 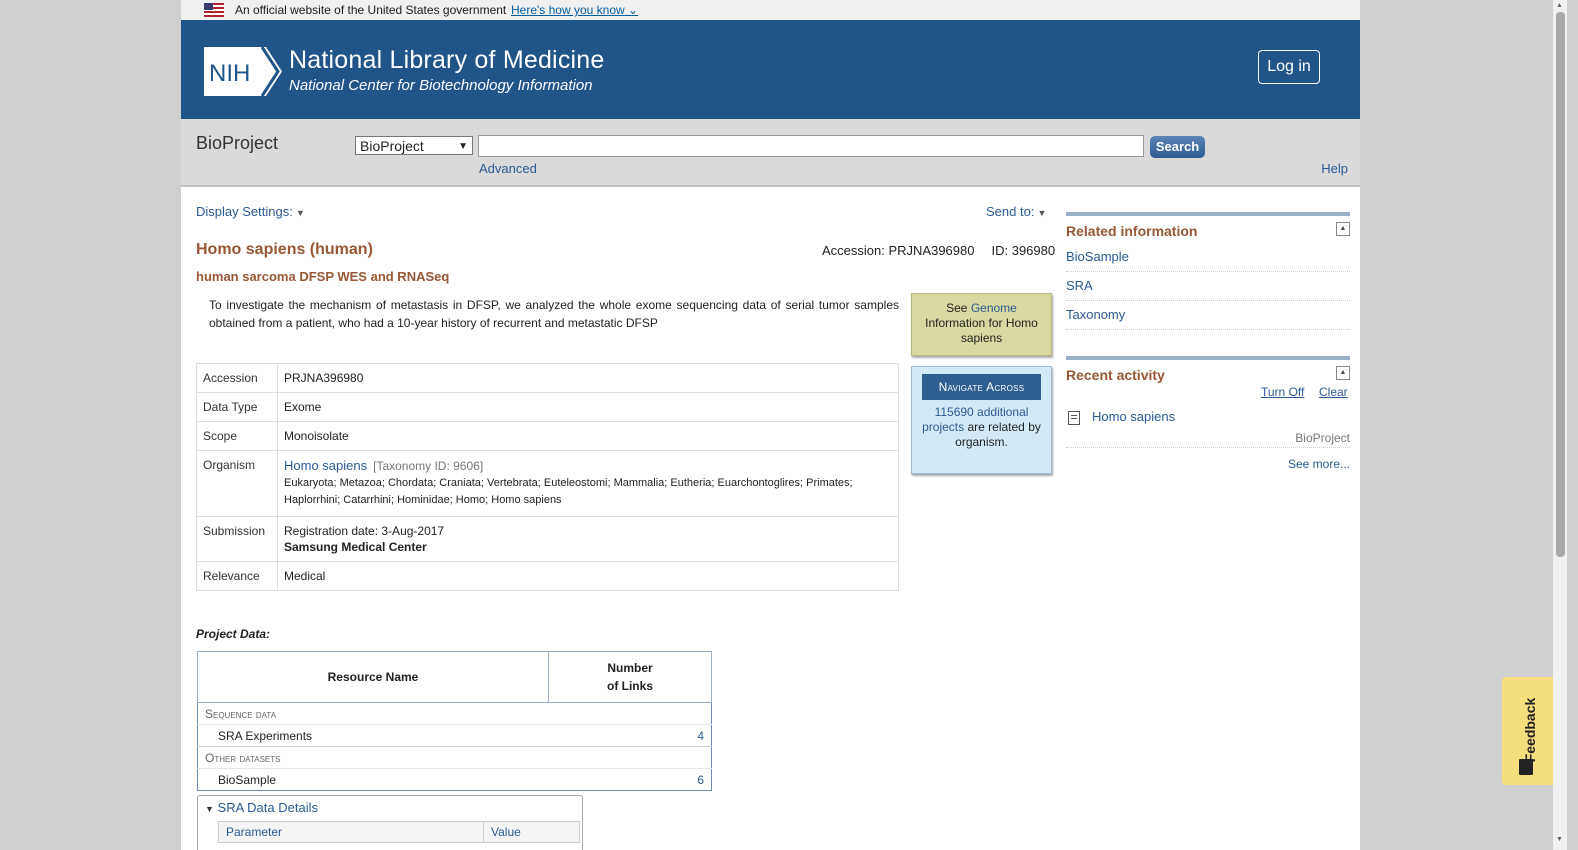 I want to click on scroll-down-icon: ▼, so click(x=1559, y=839).